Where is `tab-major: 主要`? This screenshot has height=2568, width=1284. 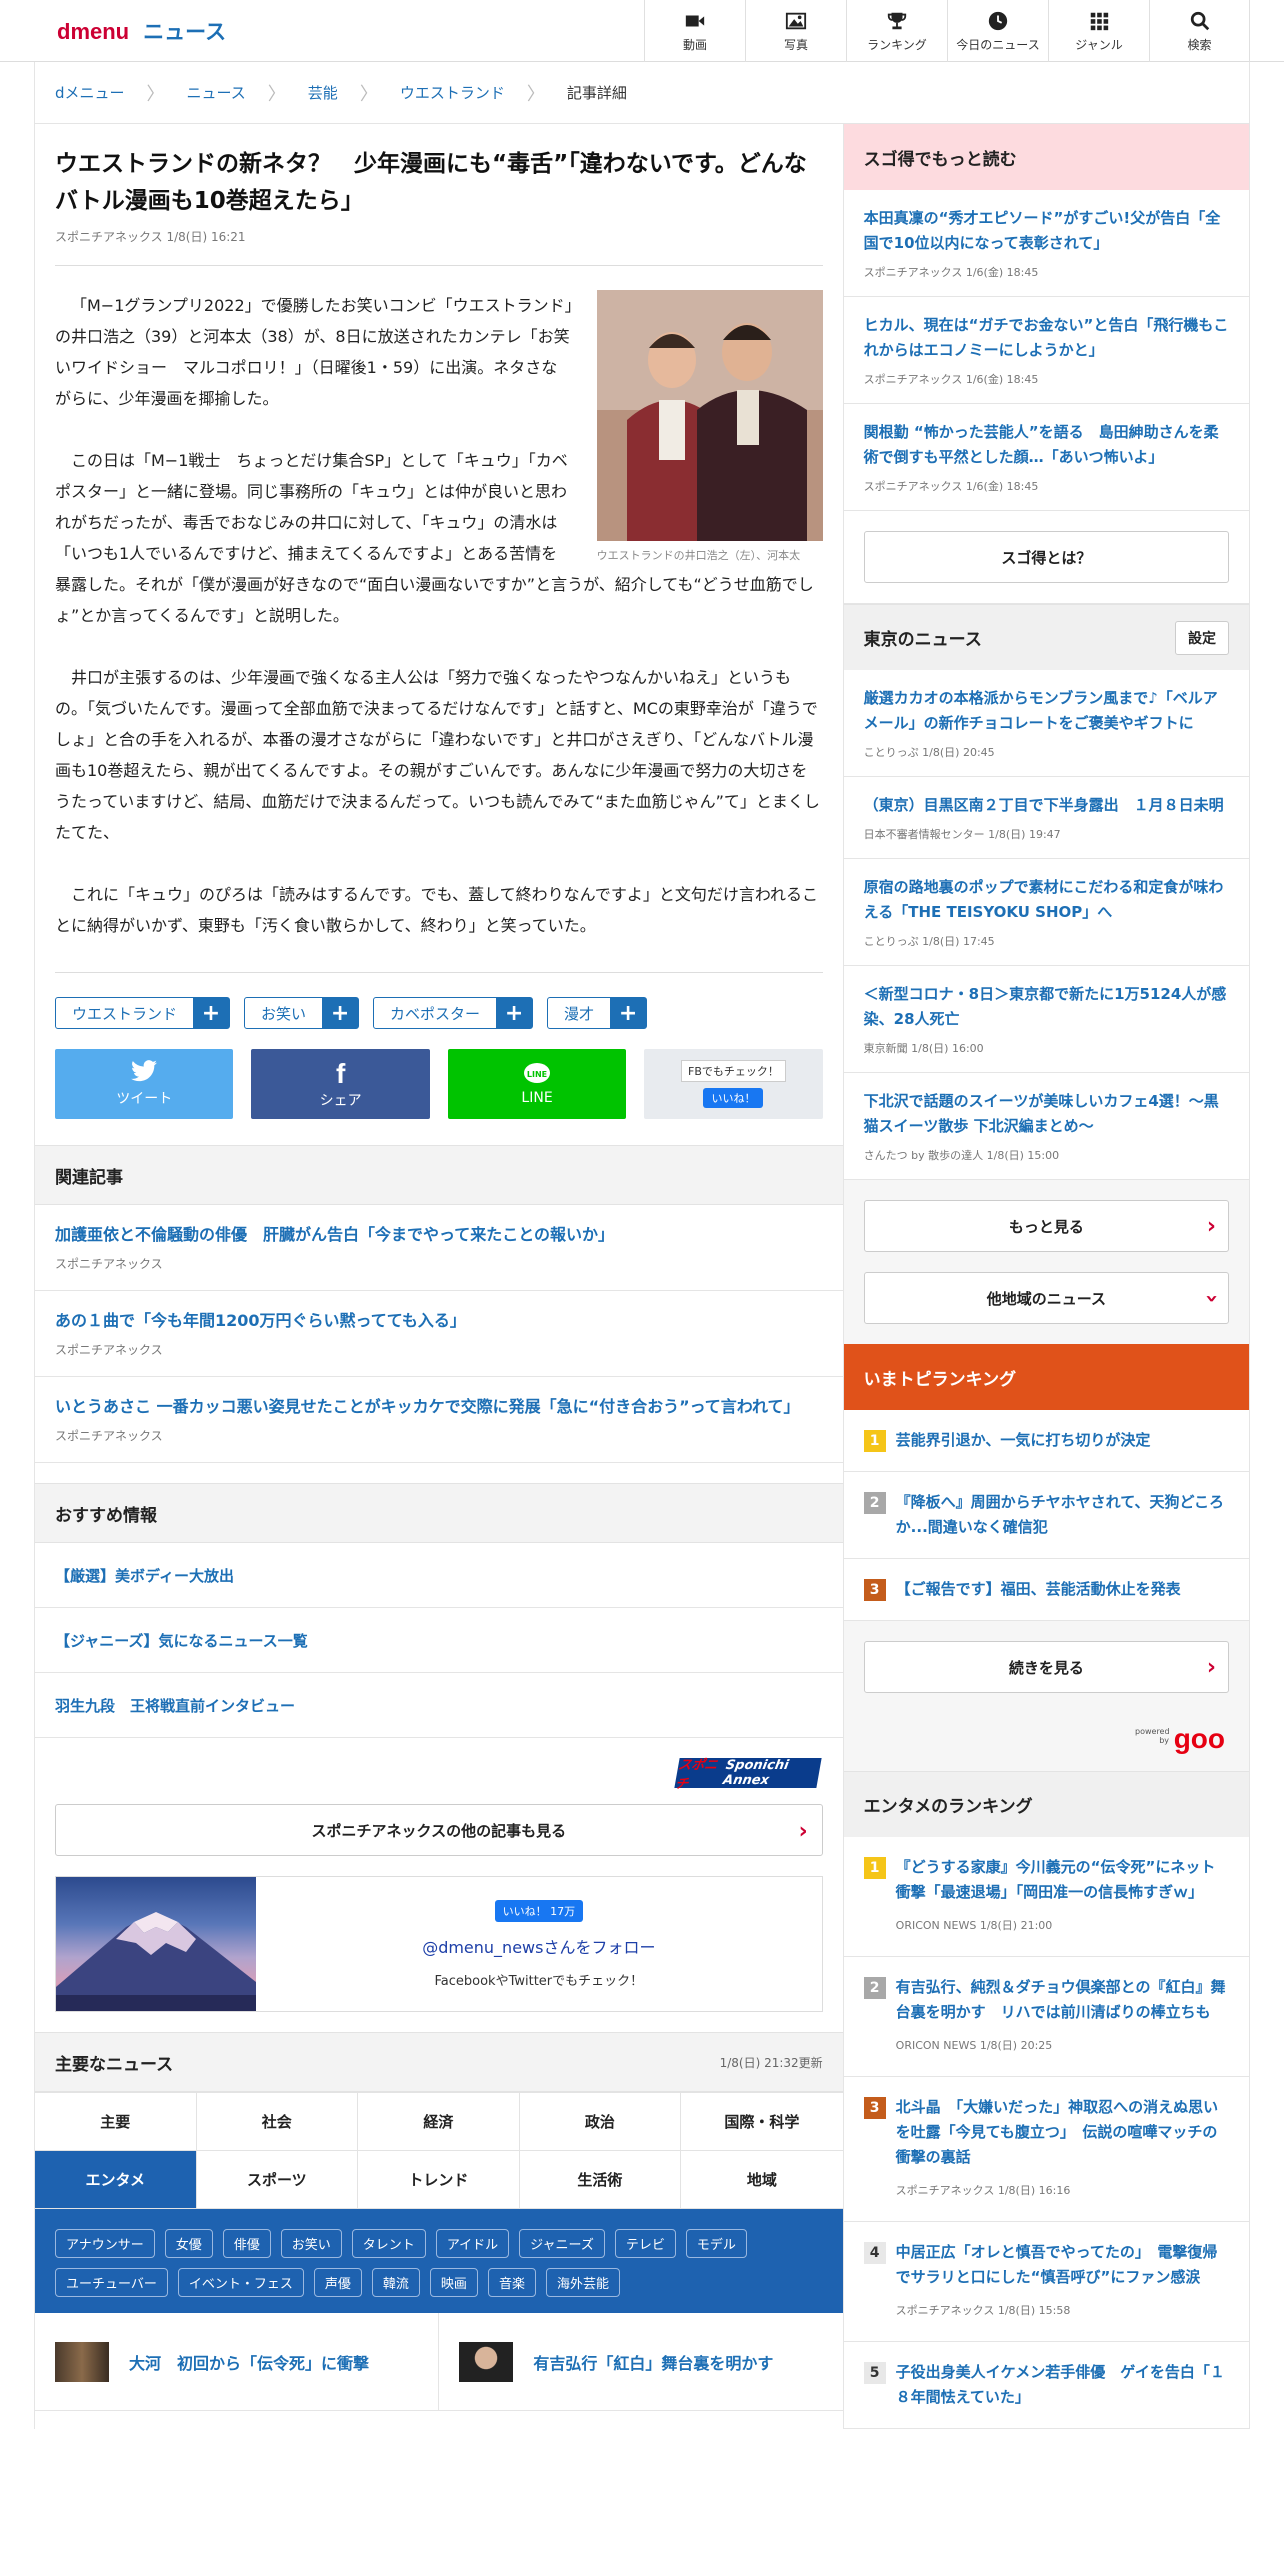 tab-major: 主要 is located at coordinates (116, 2122).